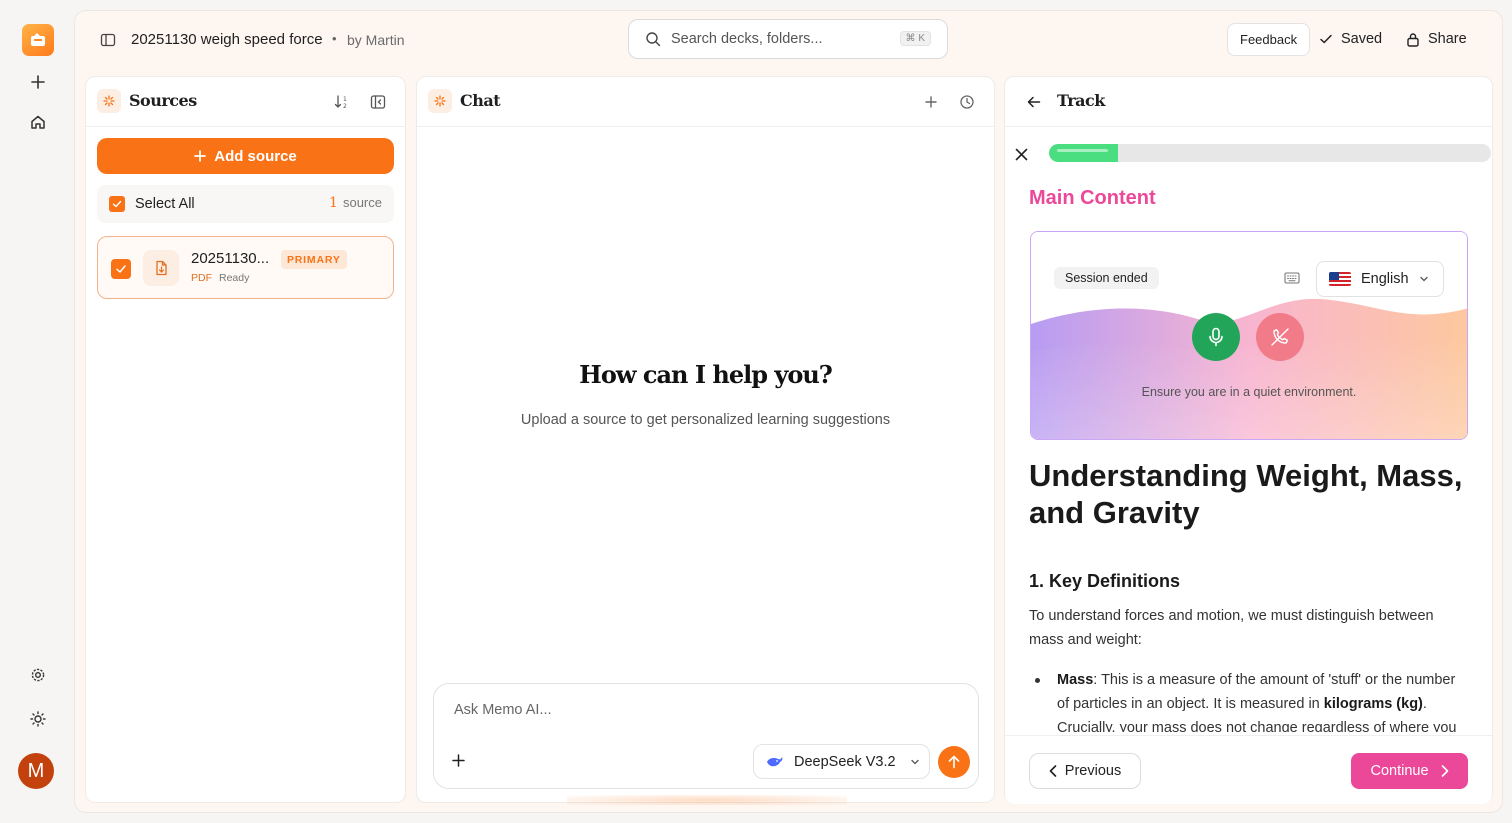  I want to click on bullet-marker, so click(1037, 680).